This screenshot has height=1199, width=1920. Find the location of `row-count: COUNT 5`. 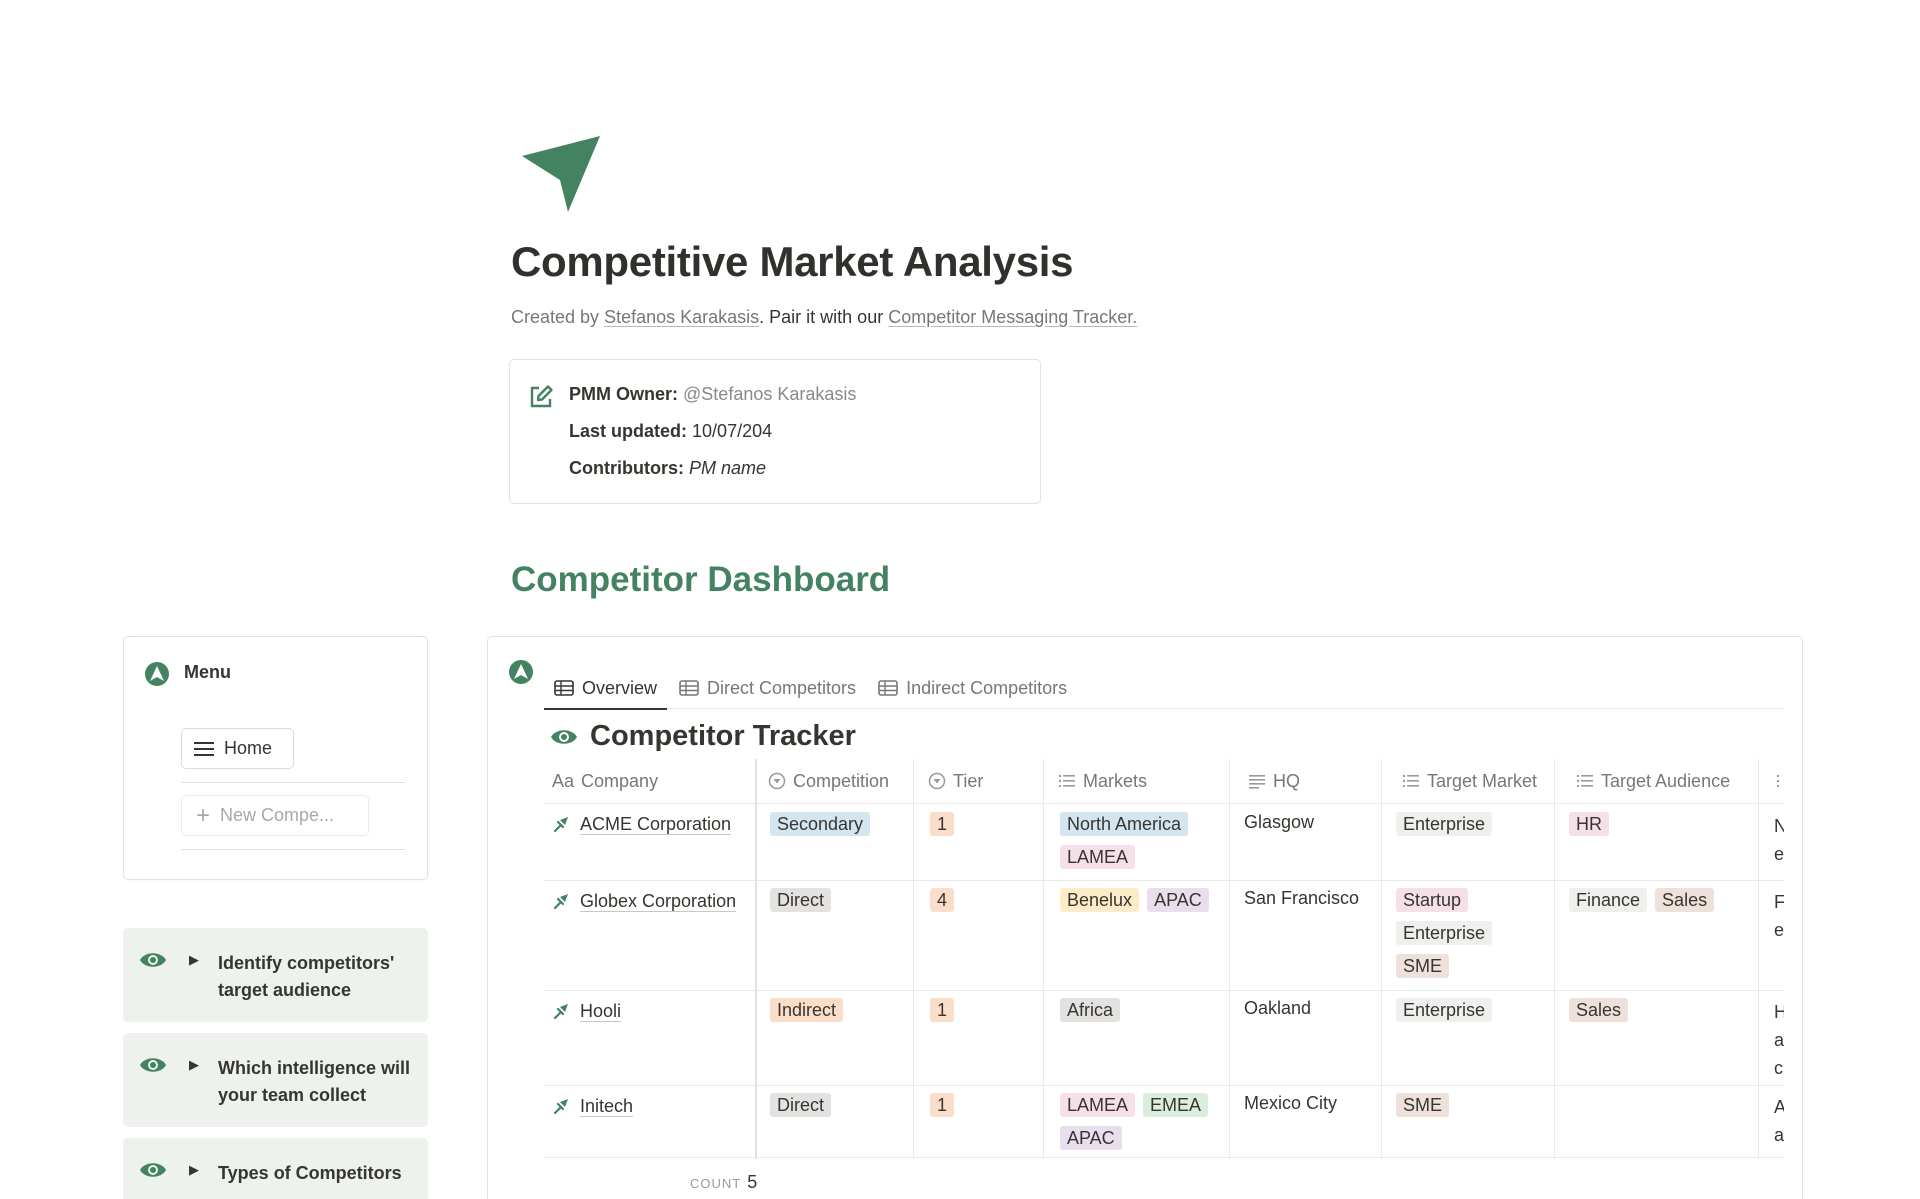

row-count: COUNT 5 is located at coordinates (723, 1182).